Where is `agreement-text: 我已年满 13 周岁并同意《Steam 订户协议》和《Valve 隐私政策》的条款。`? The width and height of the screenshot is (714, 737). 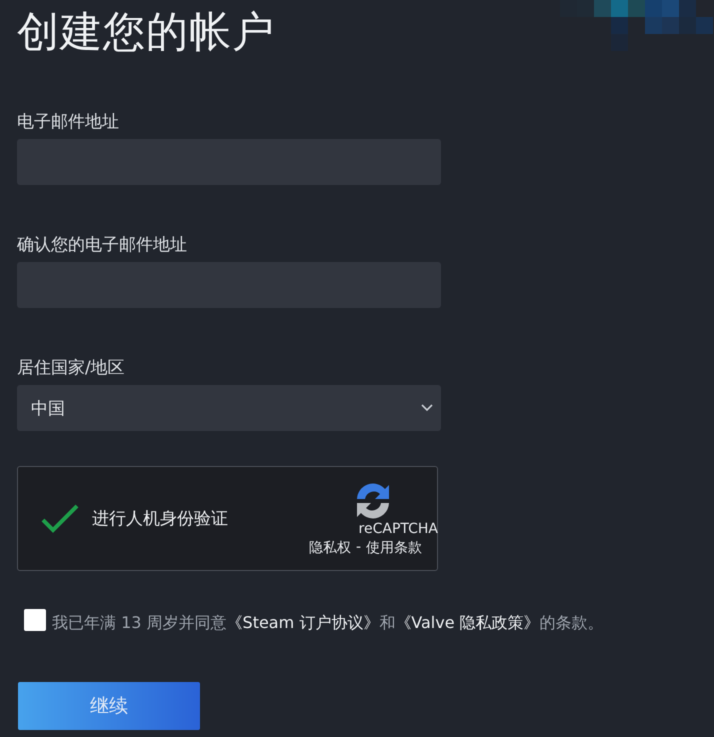 agreement-text: 我已年满 13 周岁并同意《Steam 订户协议》和《Valve 隐私政策》的条款。 is located at coordinates (328, 623).